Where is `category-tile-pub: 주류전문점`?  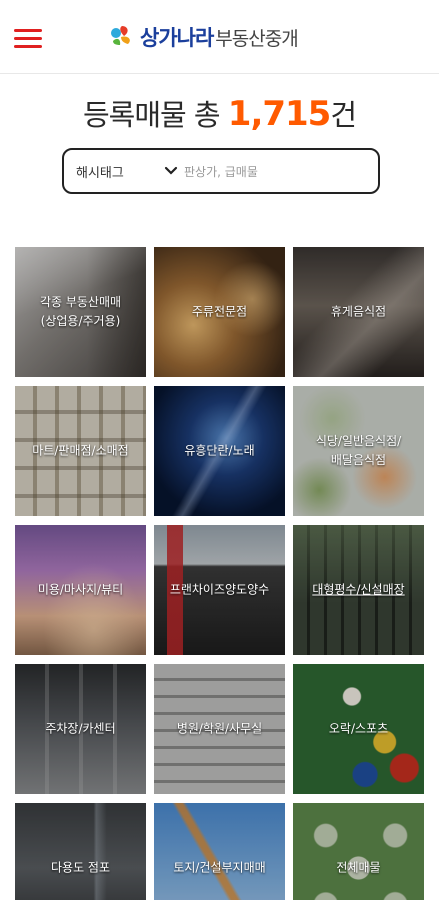
category-tile-pub: 주류전문점 is located at coordinates (219, 312).